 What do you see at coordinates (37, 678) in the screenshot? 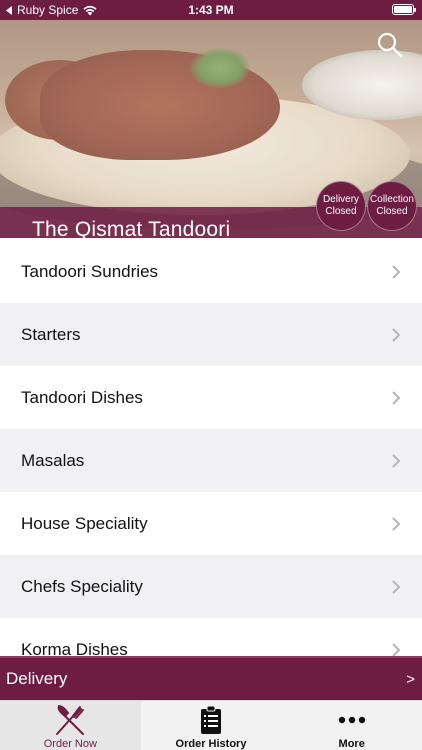
I see `order-mode-label: Delivery` at bounding box center [37, 678].